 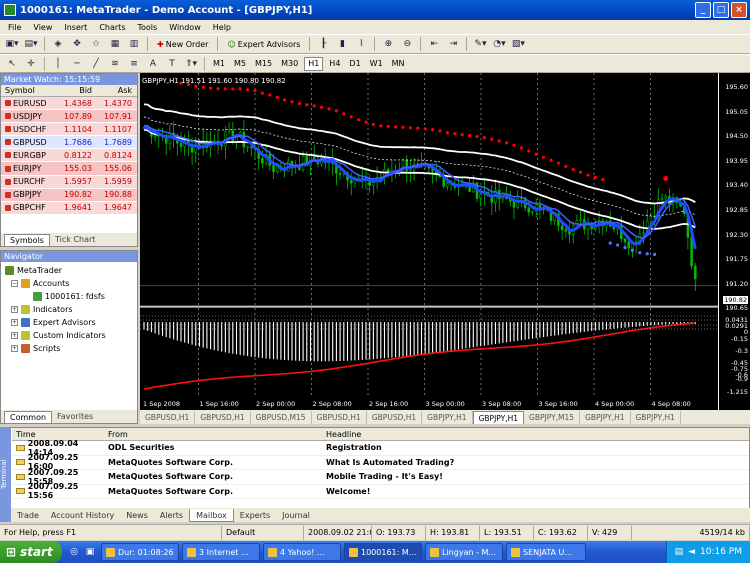 What do you see at coordinates (58, 44) in the screenshot?
I see `market-watch-icon: ◈` at bounding box center [58, 44].